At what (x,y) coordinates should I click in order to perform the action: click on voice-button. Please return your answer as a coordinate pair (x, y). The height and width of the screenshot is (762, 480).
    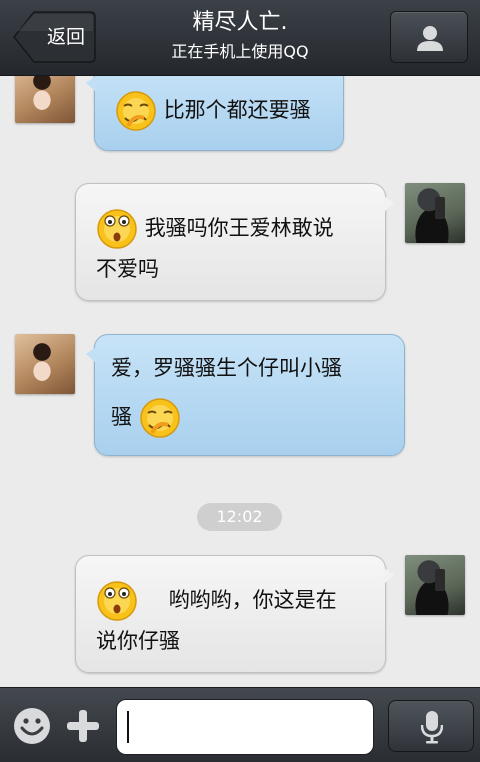
    Looking at the image, I should click on (431, 726).